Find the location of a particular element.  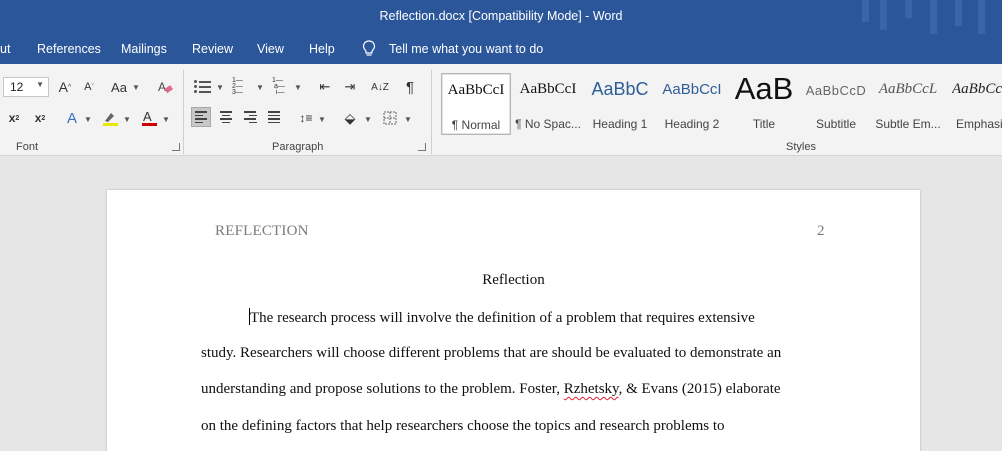

change-case-button: Aa is located at coordinates (119, 87).